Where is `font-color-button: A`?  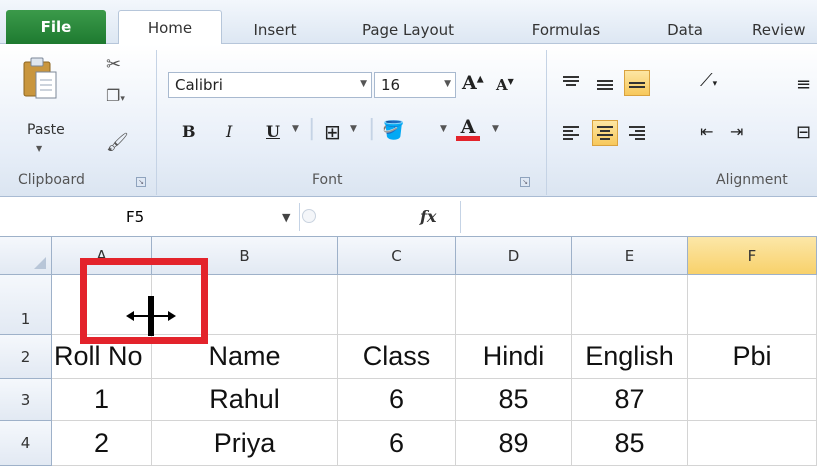
font-color-button: A is located at coordinates (468, 128).